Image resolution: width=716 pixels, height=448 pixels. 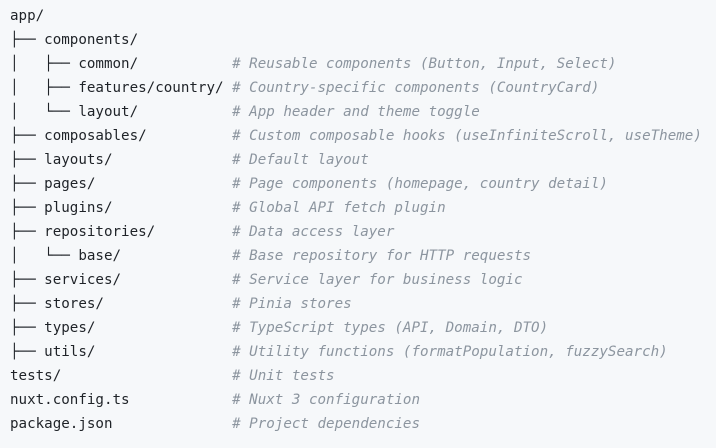 I want to click on tree-path: ├── repositories/, so click(x=121, y=232).